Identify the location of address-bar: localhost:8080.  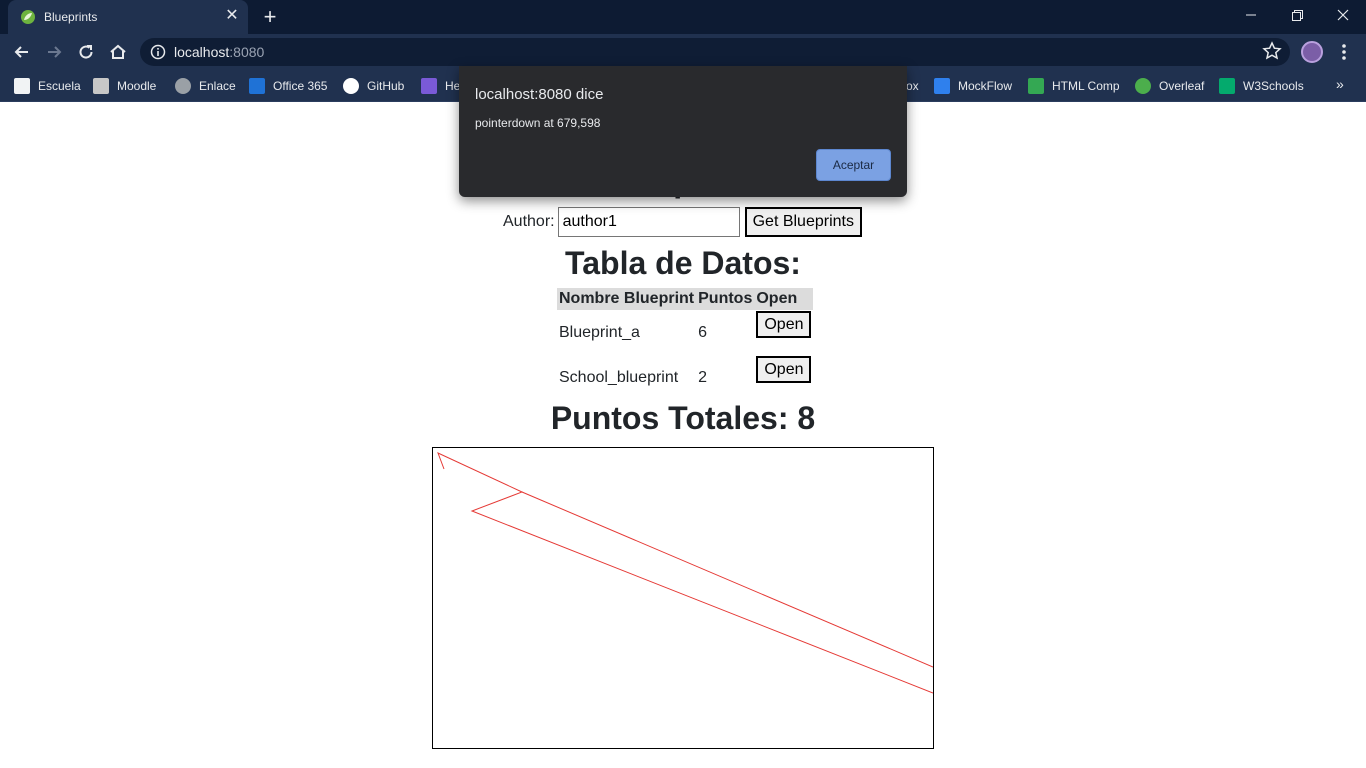
(715, 52).